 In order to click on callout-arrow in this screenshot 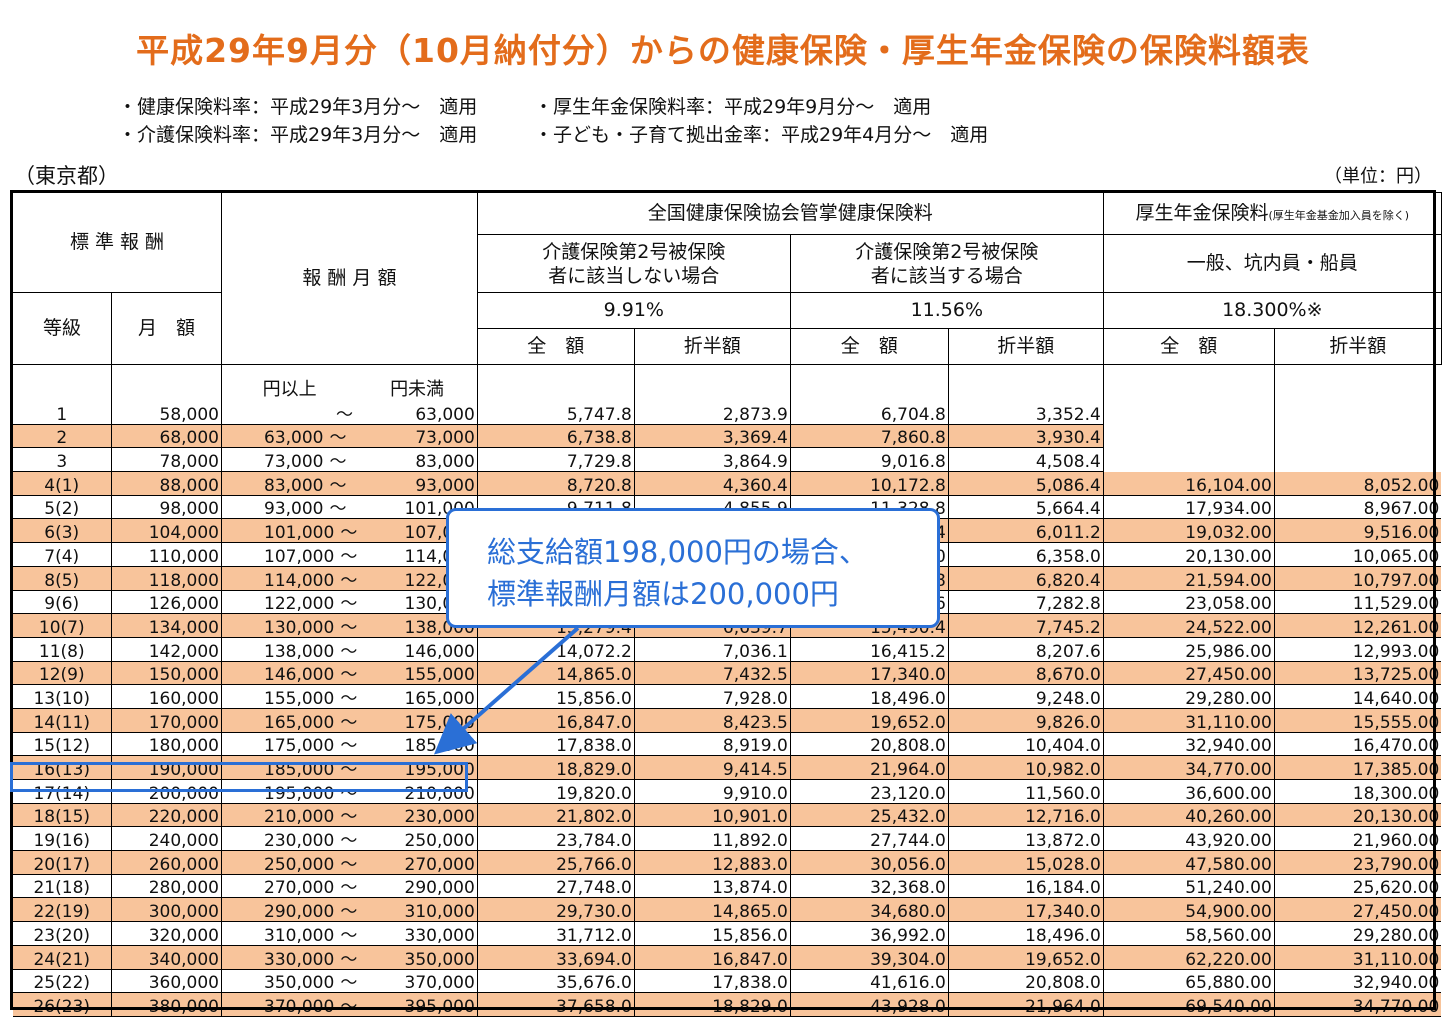, I will do `click(506, 690)`.